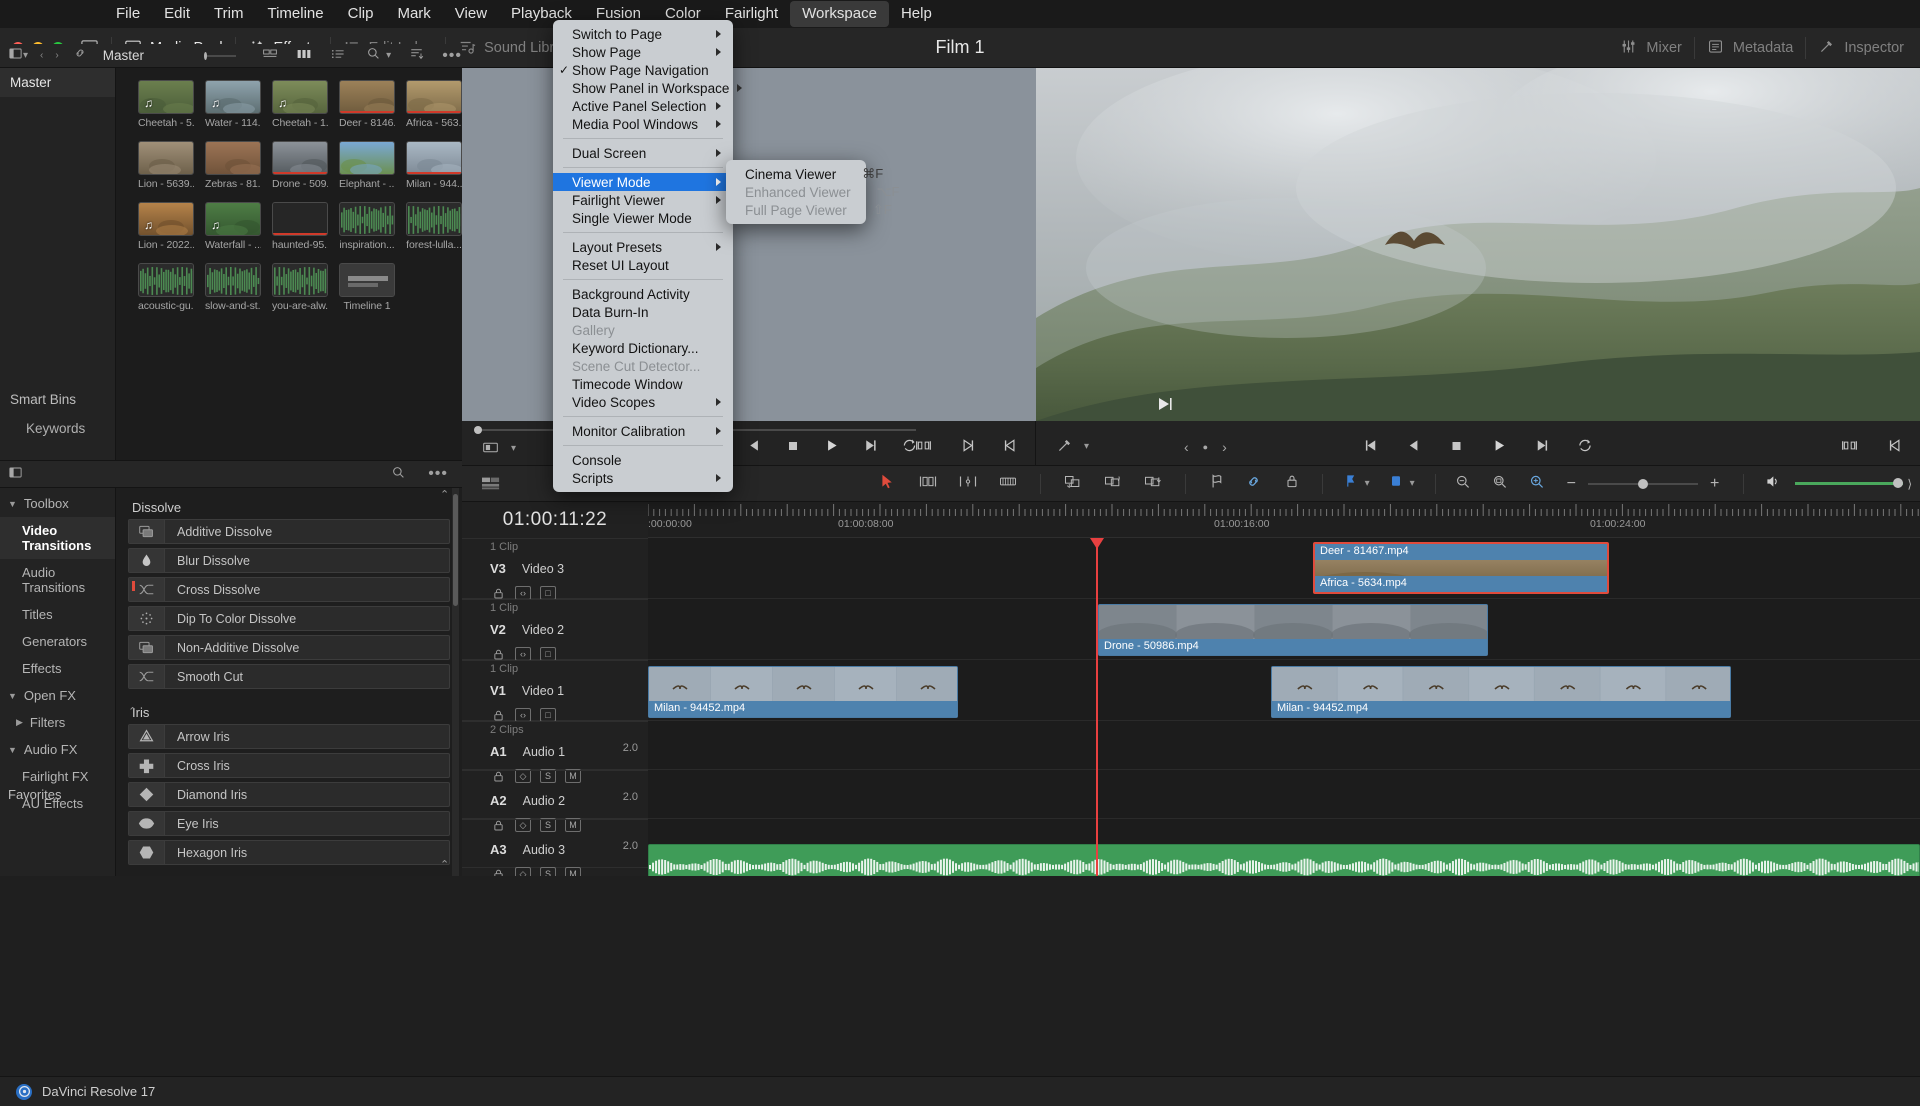 The height and width of the screenshot is (1106, 1920). What do you see at coordinates (498, 654) in the screenshot?
I see `track-lock-icon` at bounding box center [498, 654].